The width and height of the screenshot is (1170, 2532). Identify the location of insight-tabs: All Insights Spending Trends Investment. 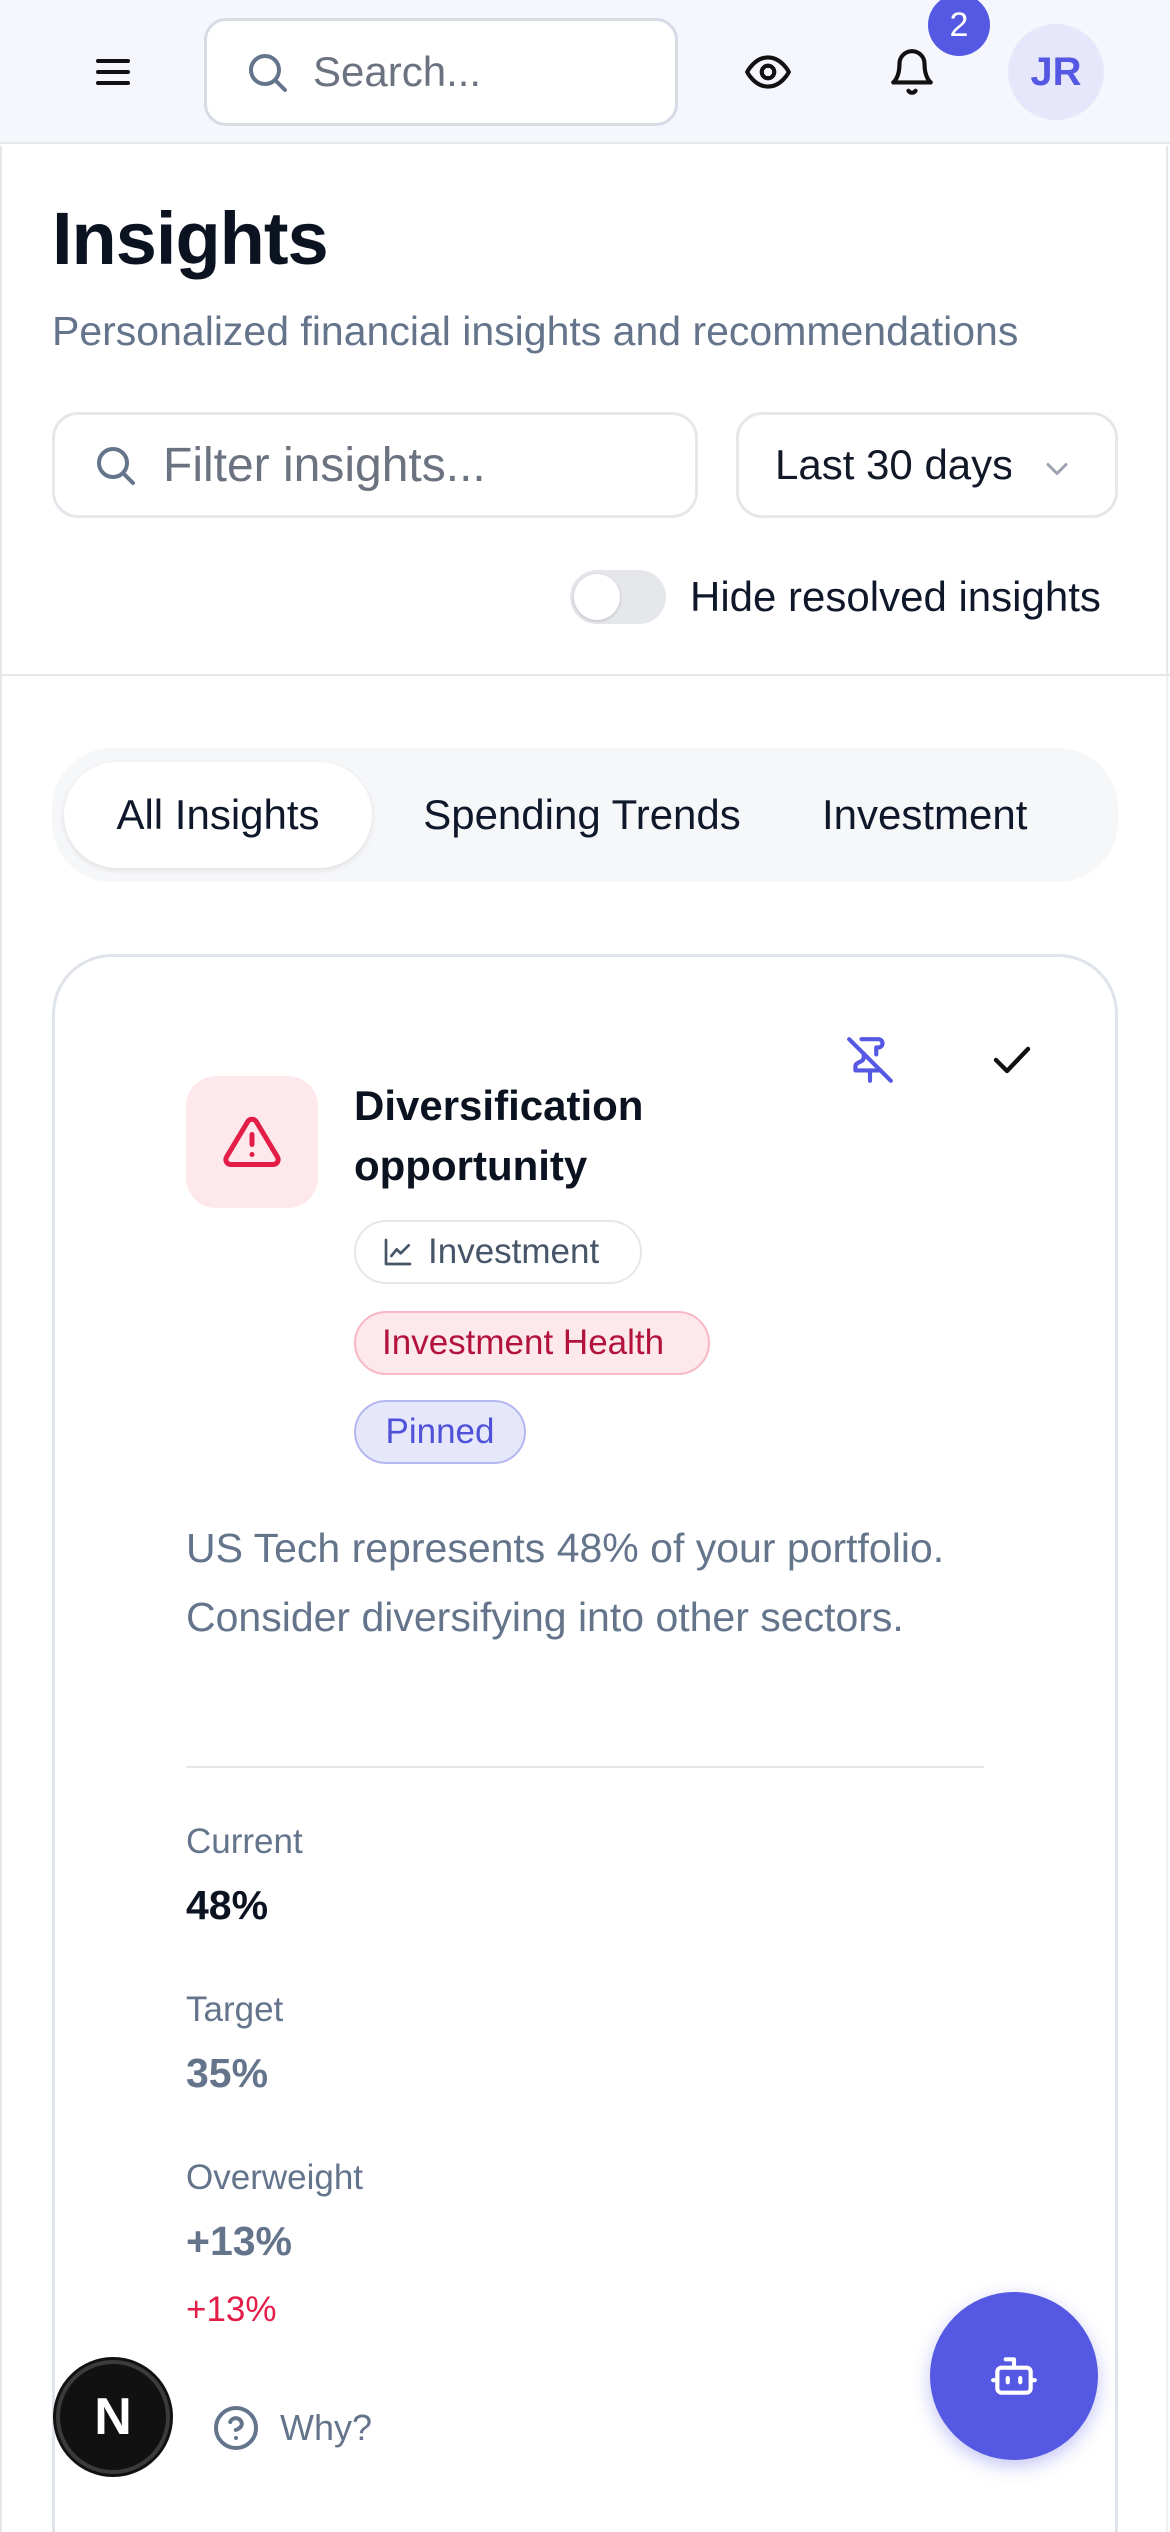
(585, 815).